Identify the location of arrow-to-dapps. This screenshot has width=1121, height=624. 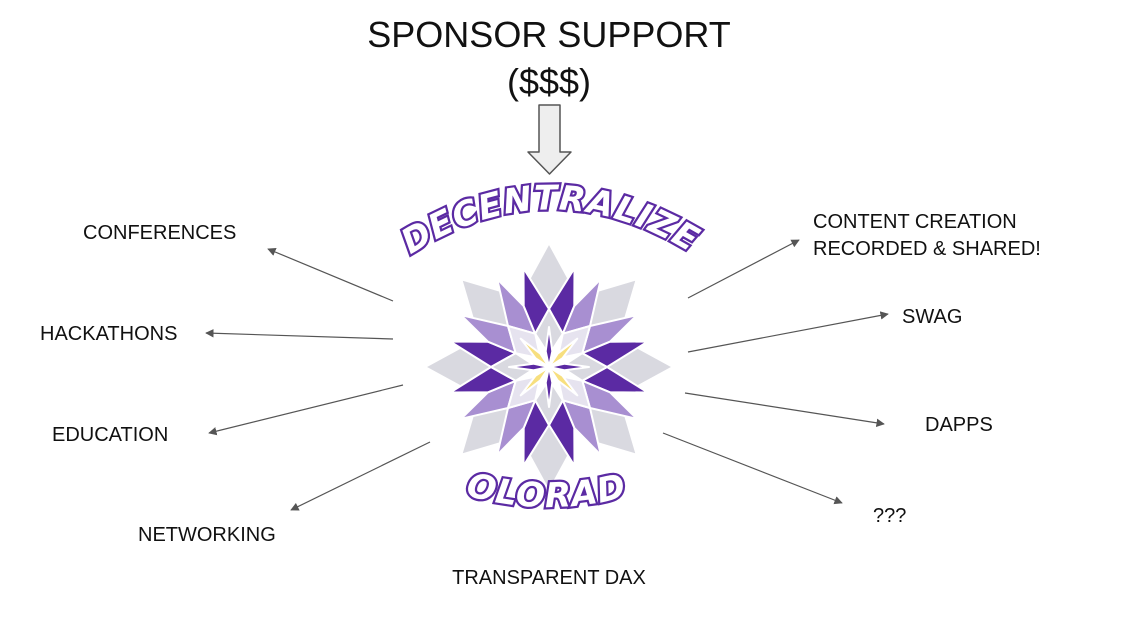
(784, 409).